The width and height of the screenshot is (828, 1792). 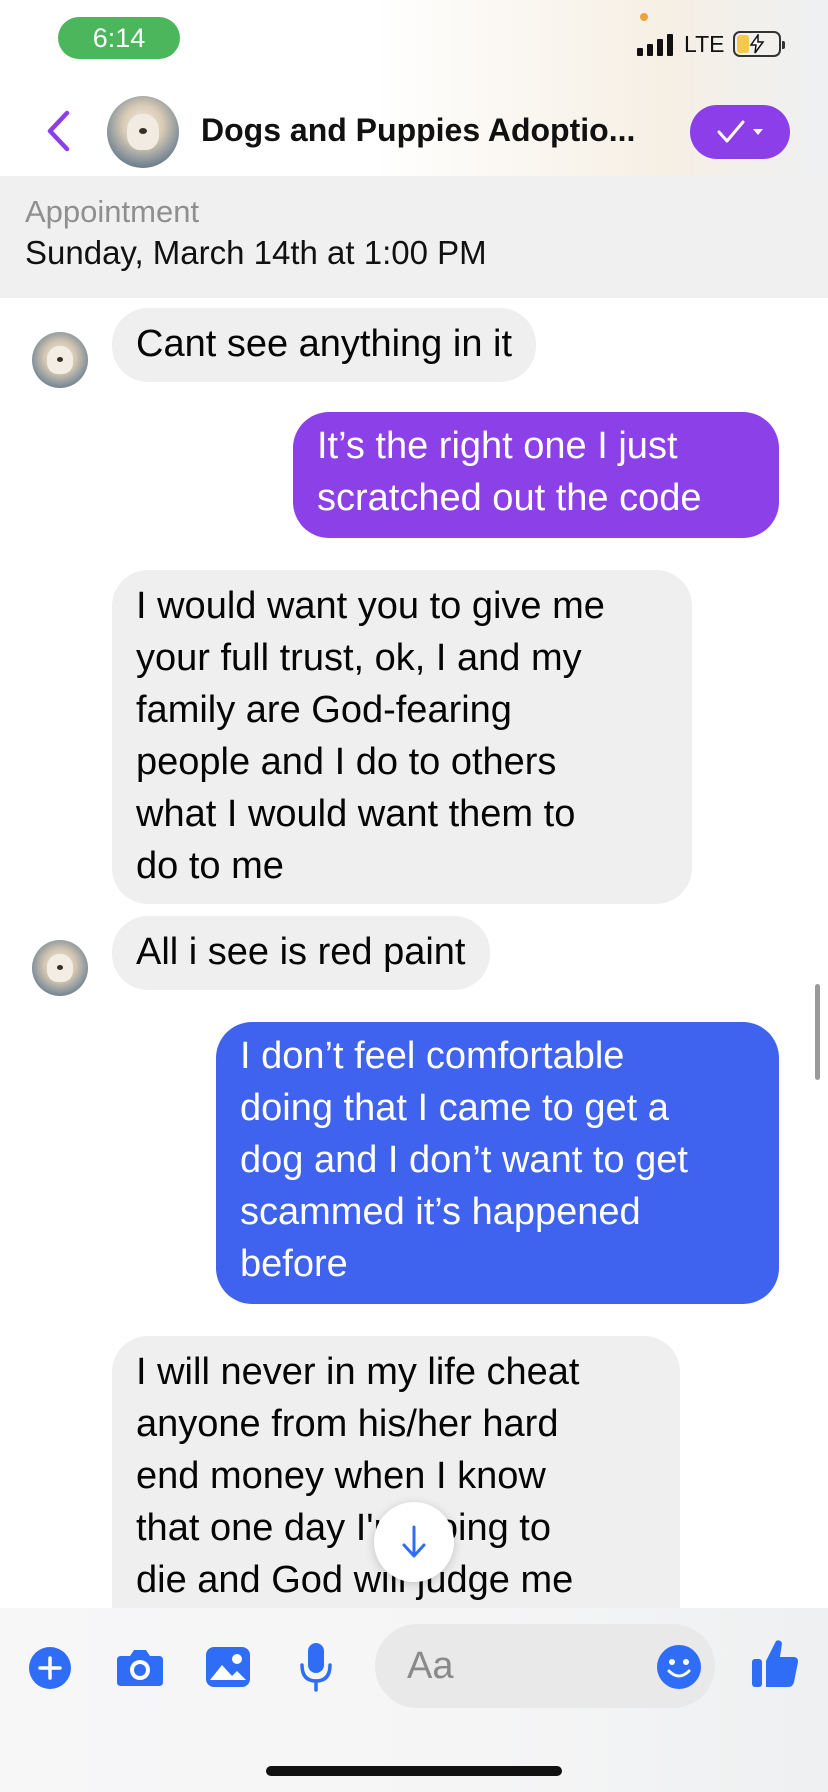 I want to click on thumbs-up-icon, so click(x=775, y=1663).